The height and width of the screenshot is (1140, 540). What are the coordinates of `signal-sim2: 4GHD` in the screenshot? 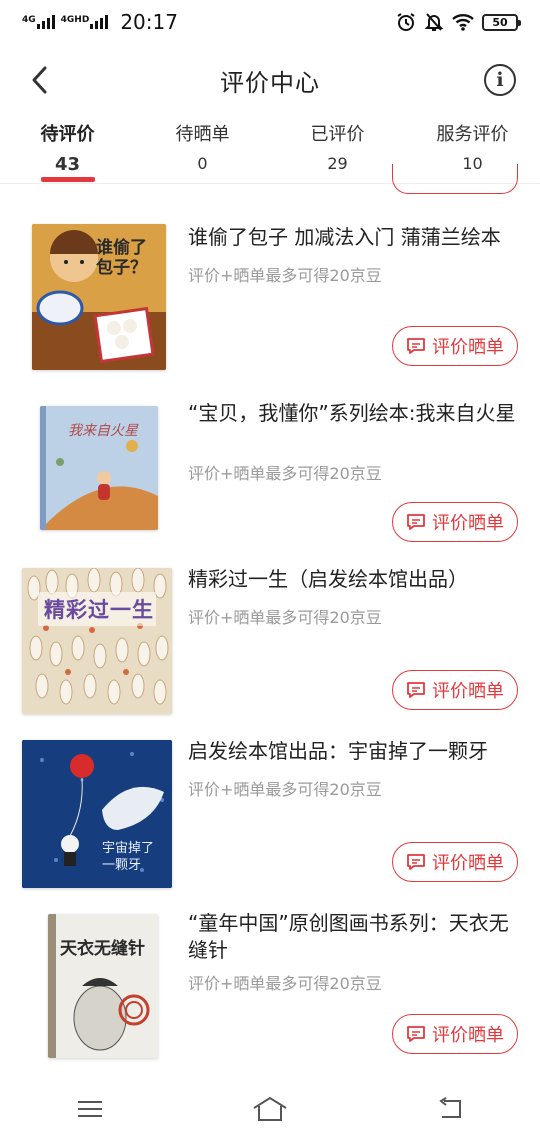 It's located at (85, 22).